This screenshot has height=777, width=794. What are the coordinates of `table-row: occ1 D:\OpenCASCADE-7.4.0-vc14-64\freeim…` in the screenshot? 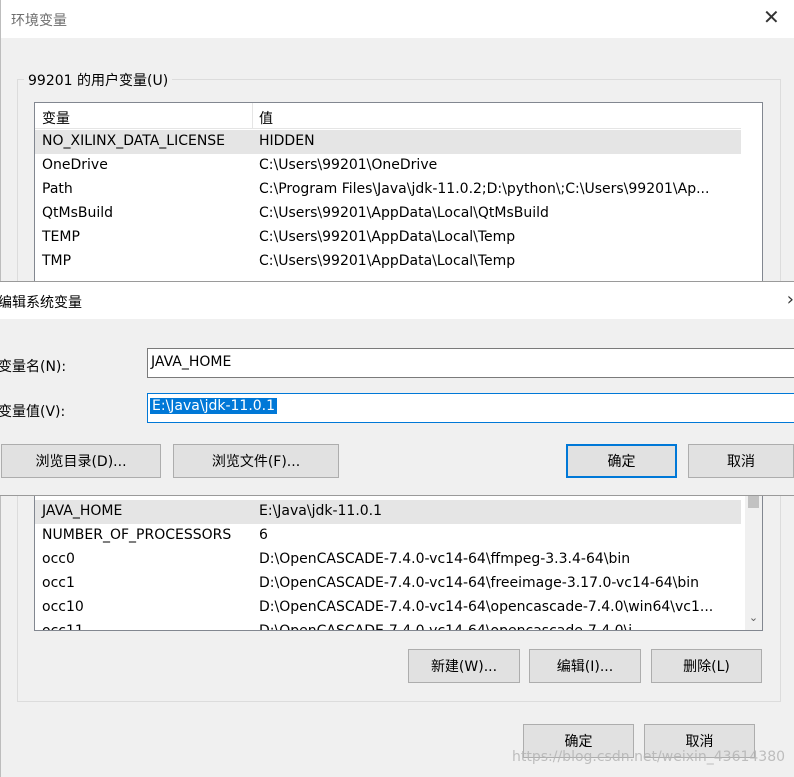 It's located at (388, 584).